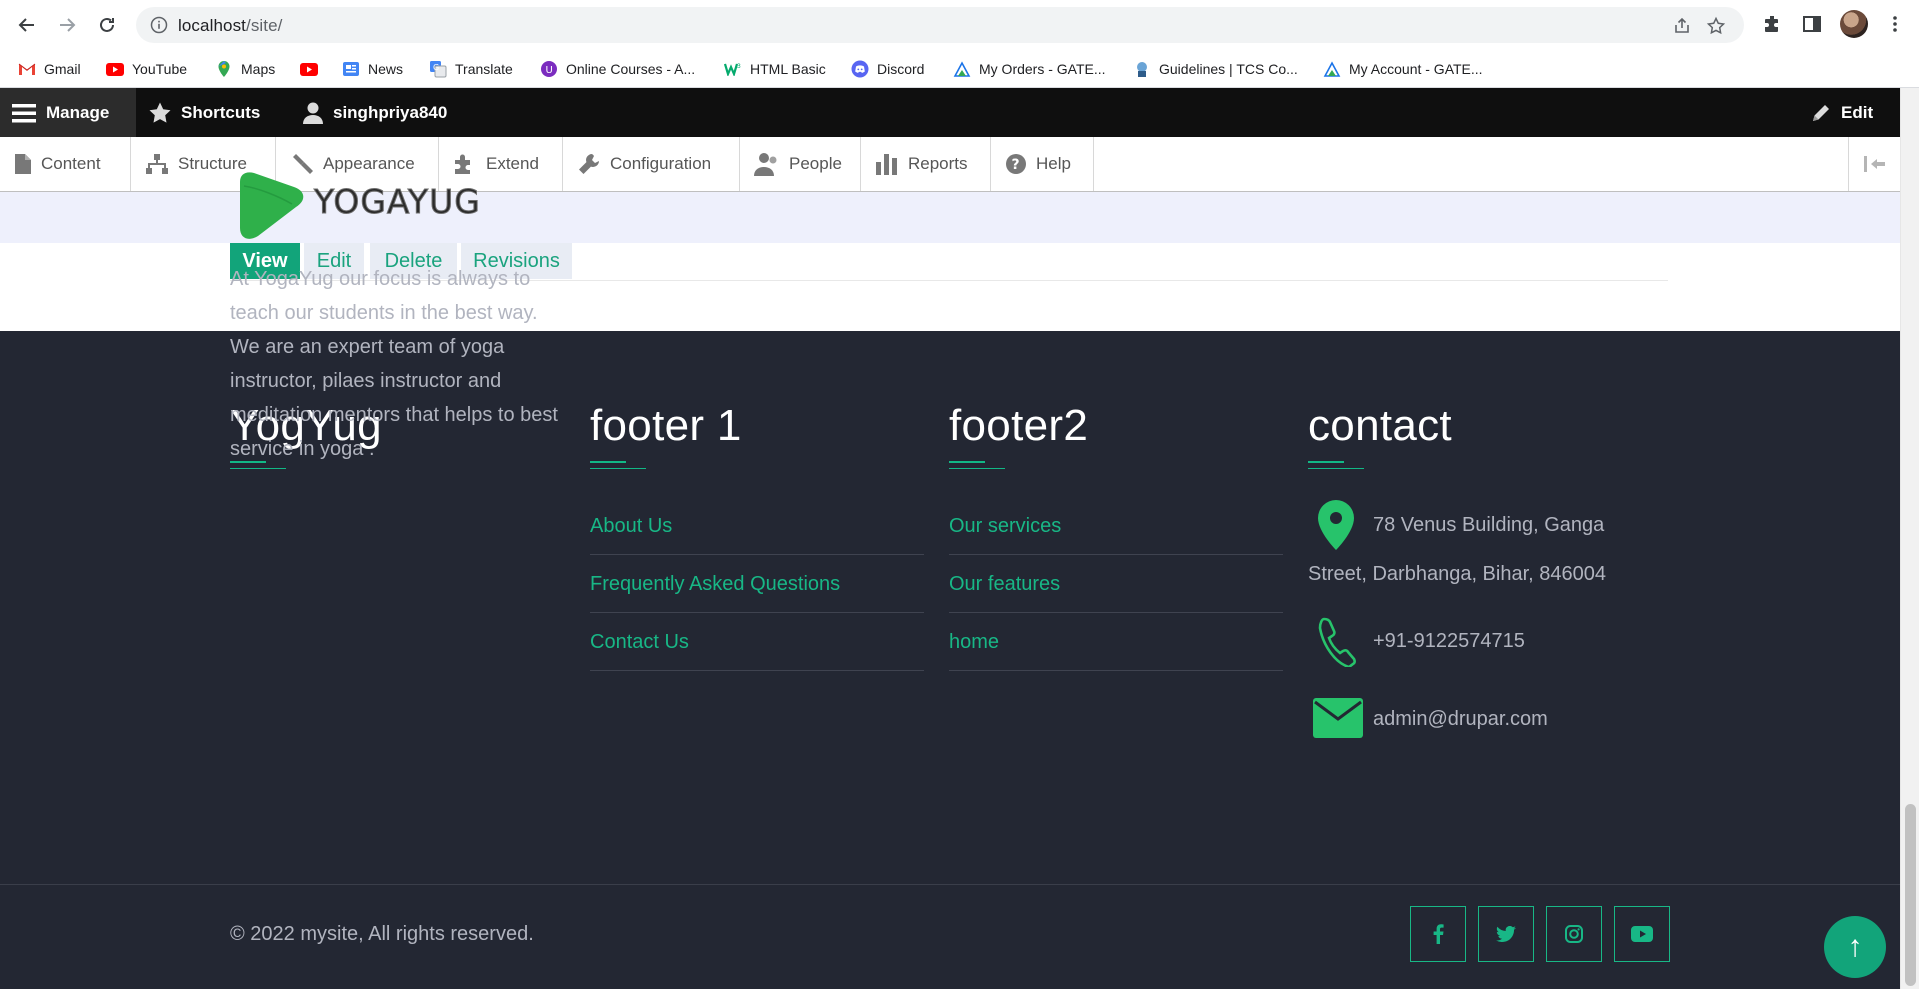  Describe the element at coordinates (950, 112) in the screenshot. I see `admin-toolbar: Manage Shortcuts singhpriya840 Edit` at that location.